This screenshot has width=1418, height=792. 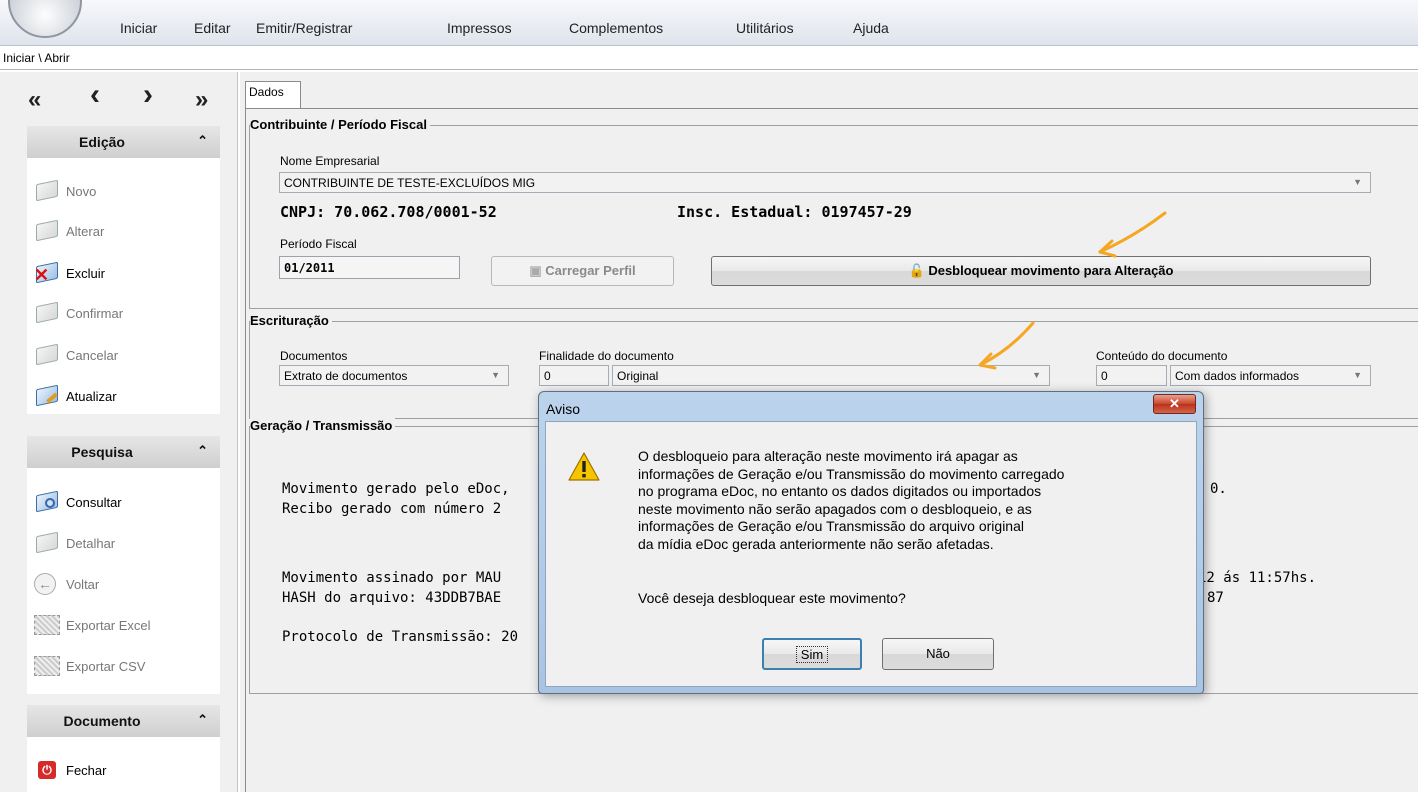 I want to click on annotation-arrow-desbloquear, so click(x=1132, y=234).